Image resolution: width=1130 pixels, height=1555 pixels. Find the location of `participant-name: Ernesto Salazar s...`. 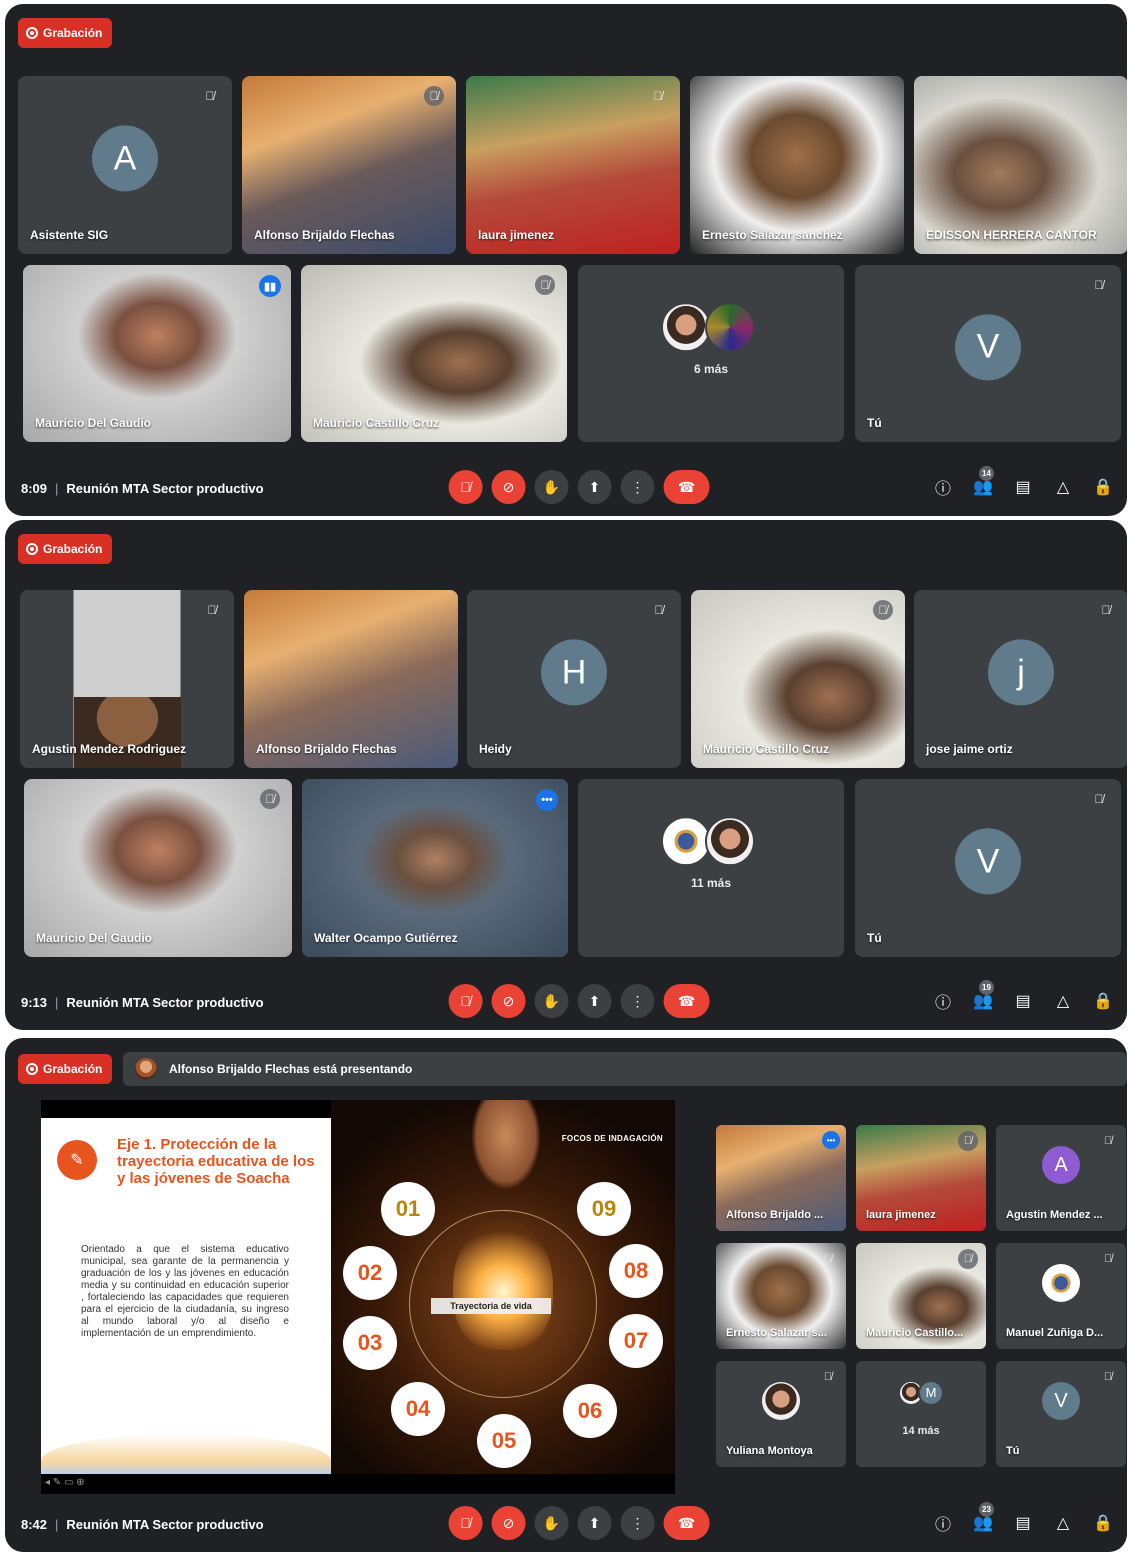

participant-name: Ernesto Salazar s... is located at coordinates (776, 1333).